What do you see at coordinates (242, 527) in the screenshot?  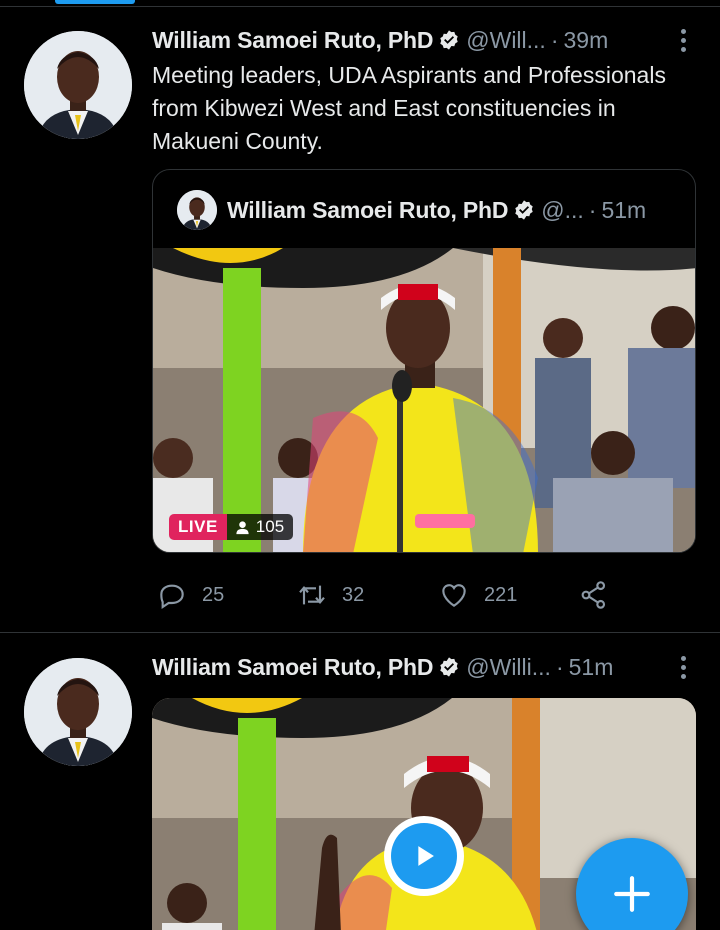 I see `viewers-icon` at bounding box center [242, 527].